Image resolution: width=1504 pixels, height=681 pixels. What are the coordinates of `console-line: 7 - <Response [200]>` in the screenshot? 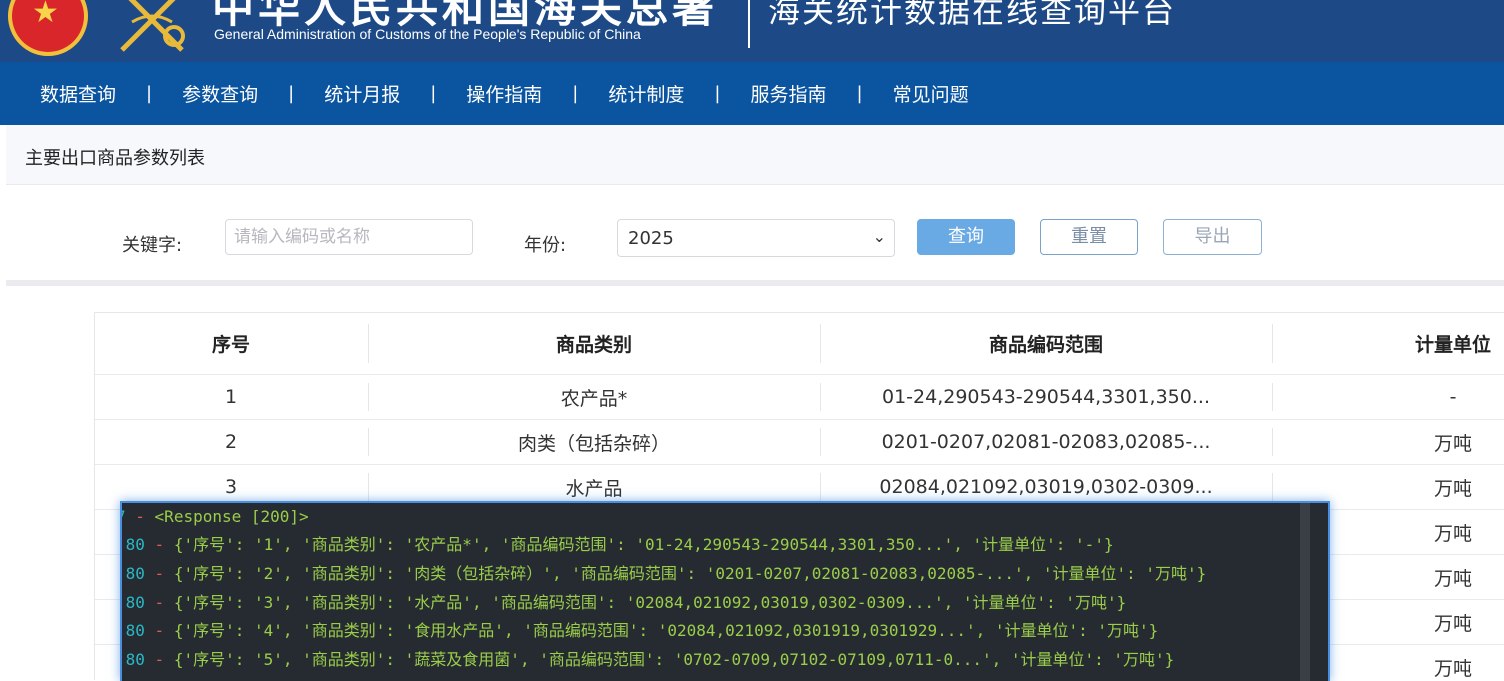 It's located at (215, 517).